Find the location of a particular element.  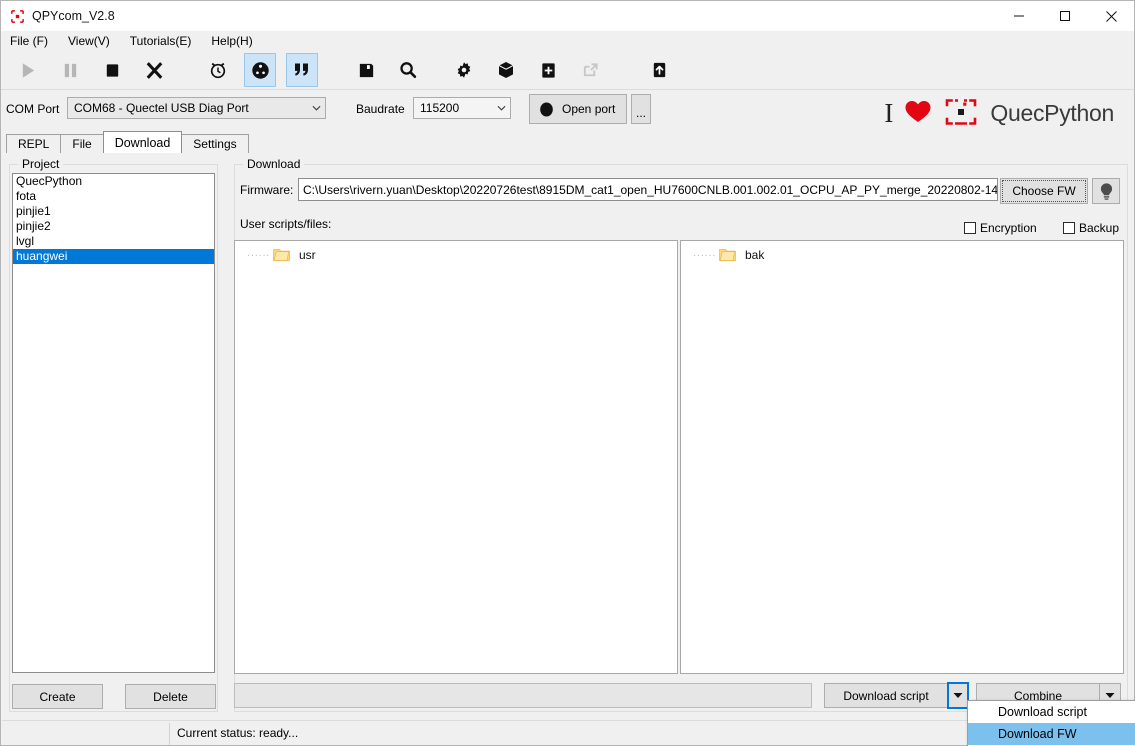

add-plus-icon is located at coordinates (548, 70).